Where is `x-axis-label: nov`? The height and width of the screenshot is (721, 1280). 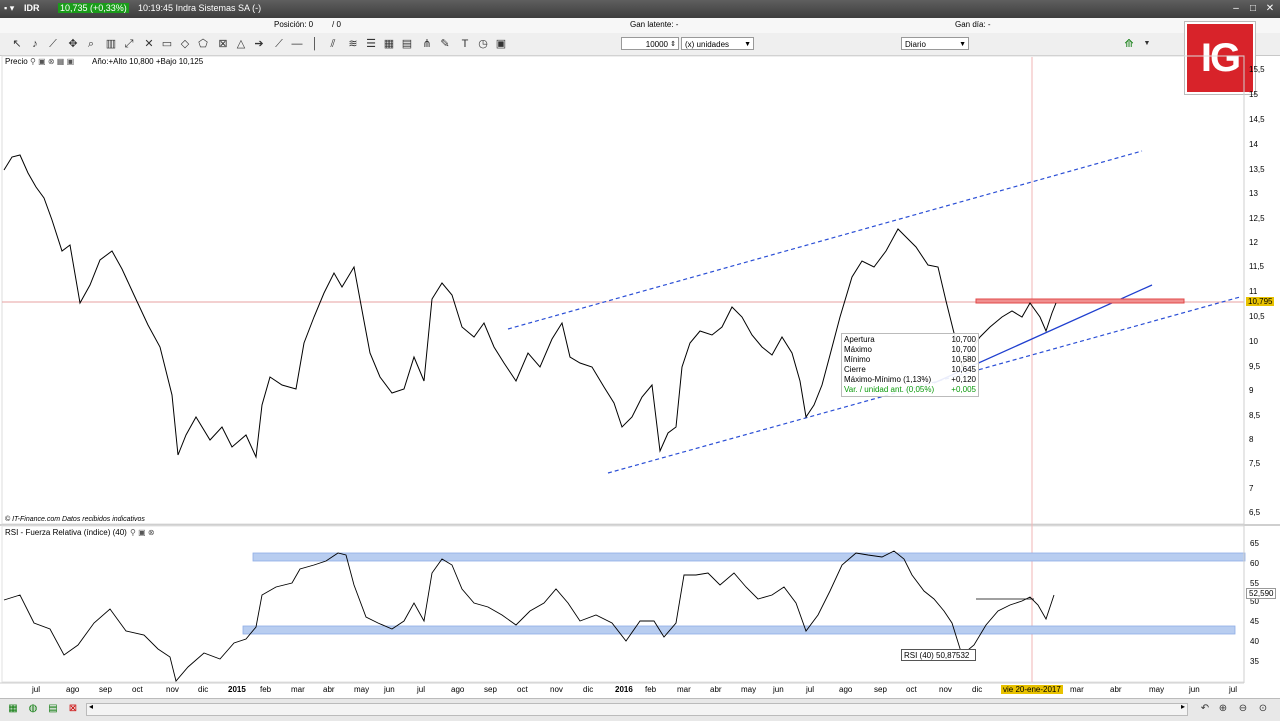 x-axis-label: nov is located at coordinates (556, 689).